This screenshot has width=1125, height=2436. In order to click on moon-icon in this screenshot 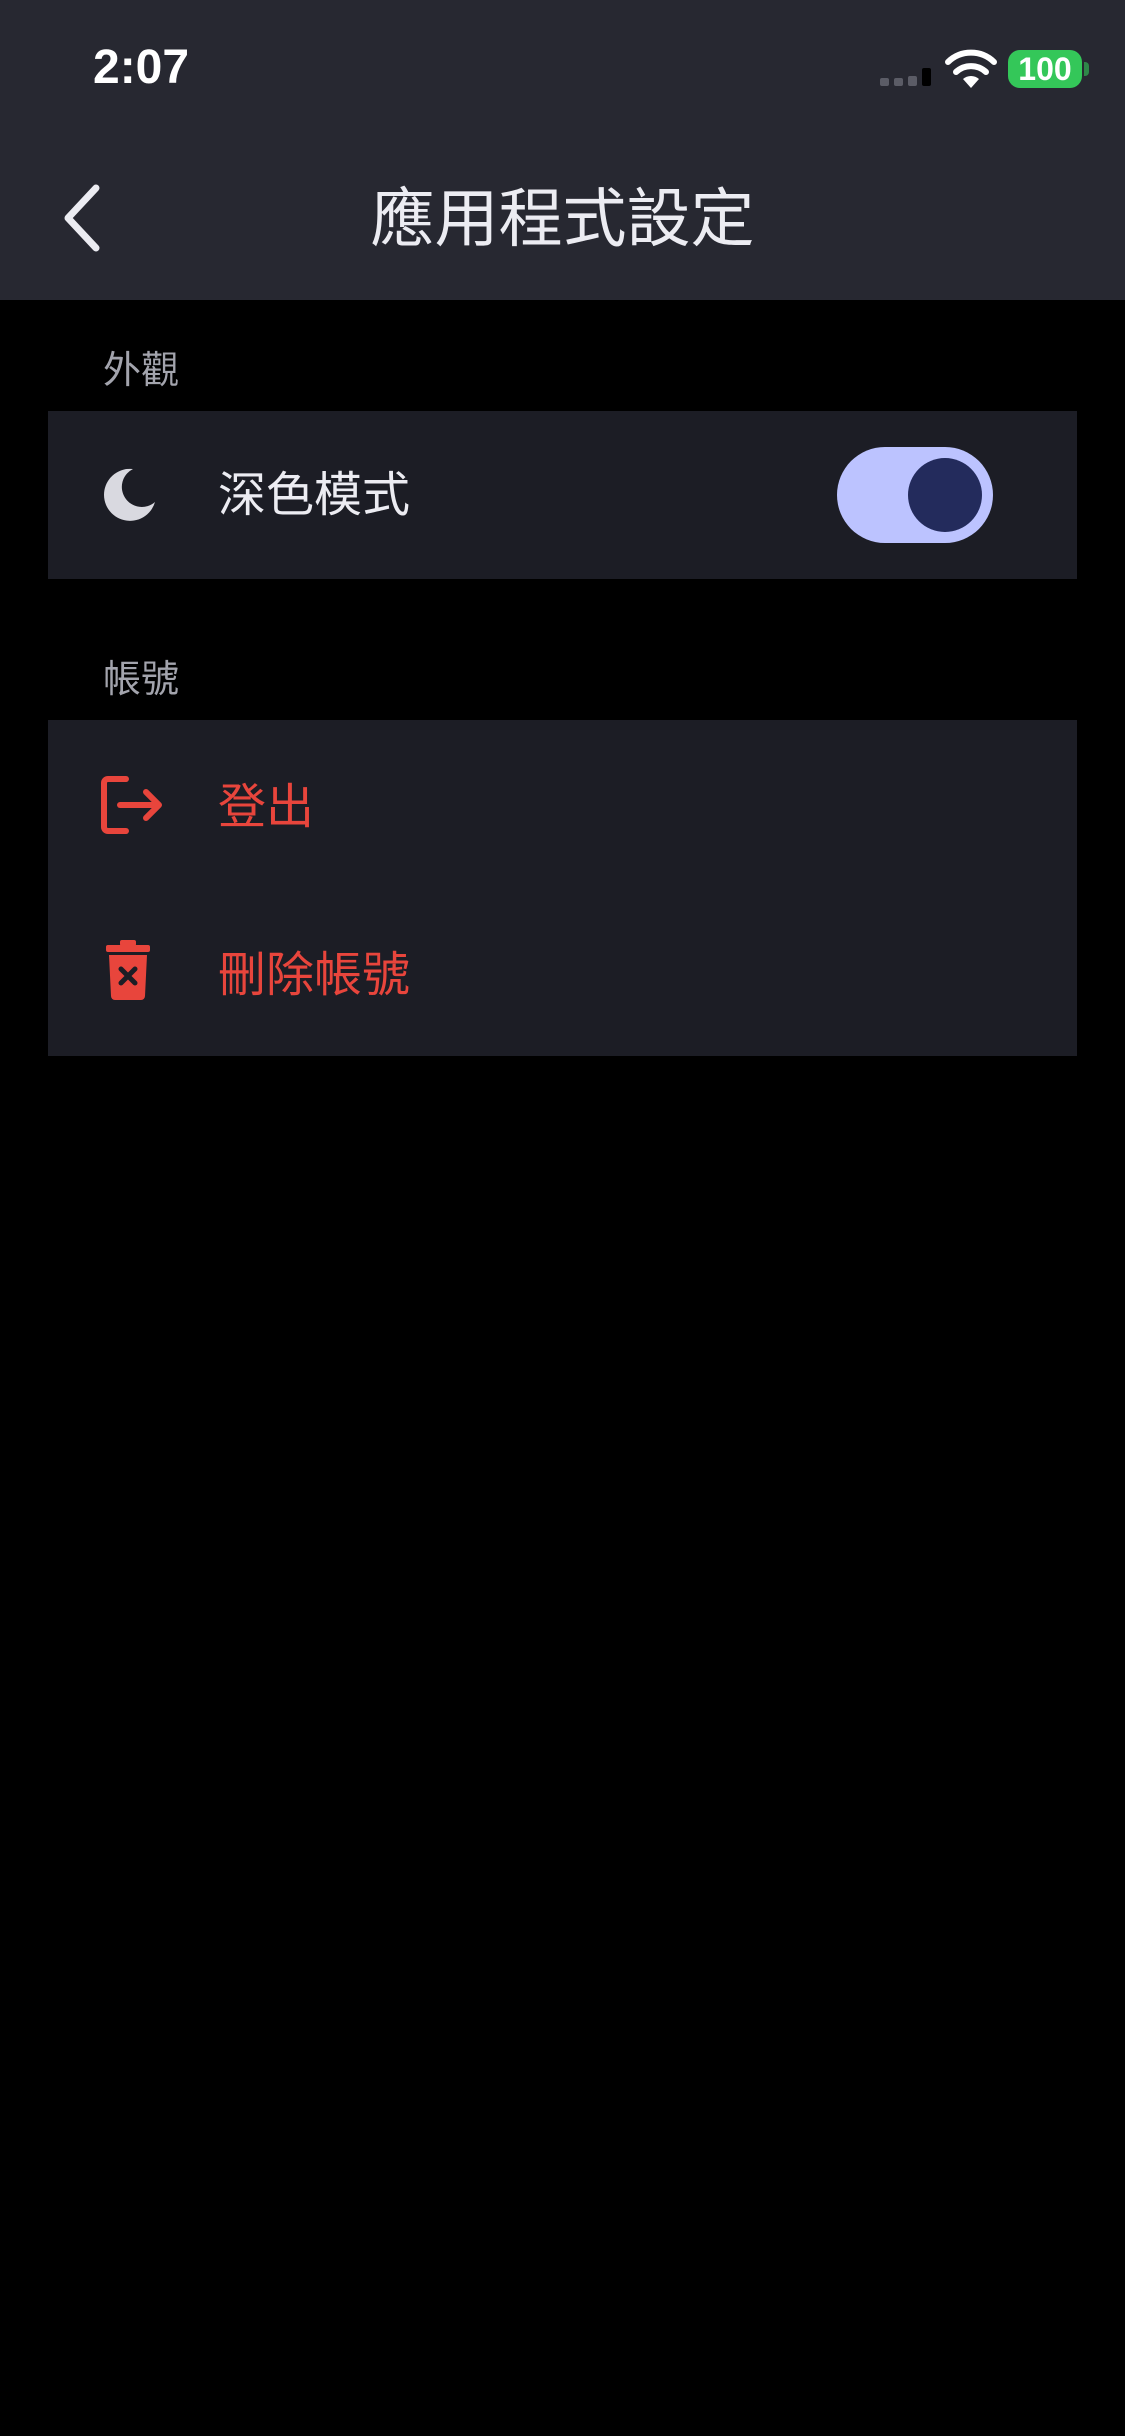, I will do `click(129, 494)`.